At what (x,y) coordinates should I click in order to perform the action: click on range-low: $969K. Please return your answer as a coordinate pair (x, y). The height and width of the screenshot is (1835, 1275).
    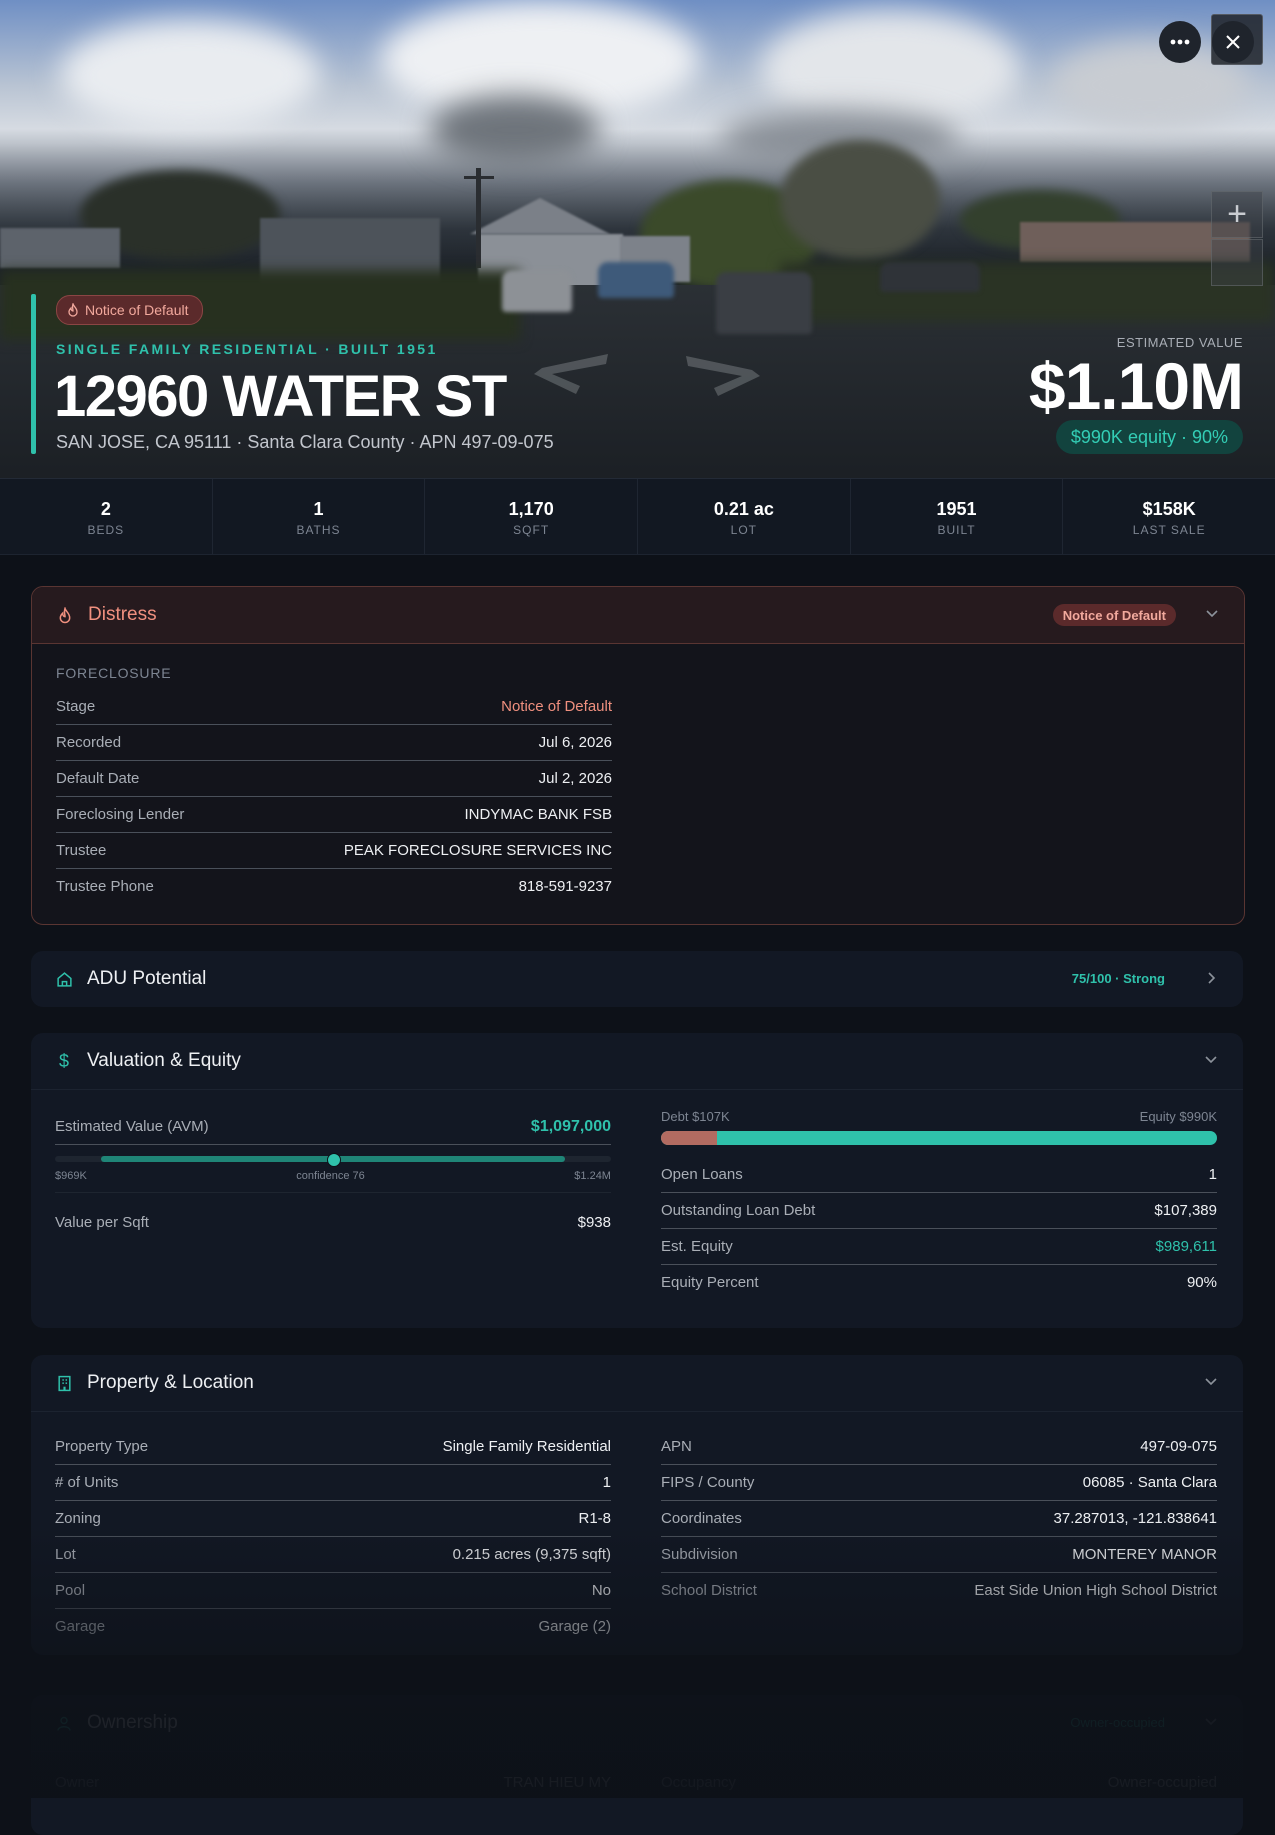
    Looking at the image, I should click on (71, 1176).